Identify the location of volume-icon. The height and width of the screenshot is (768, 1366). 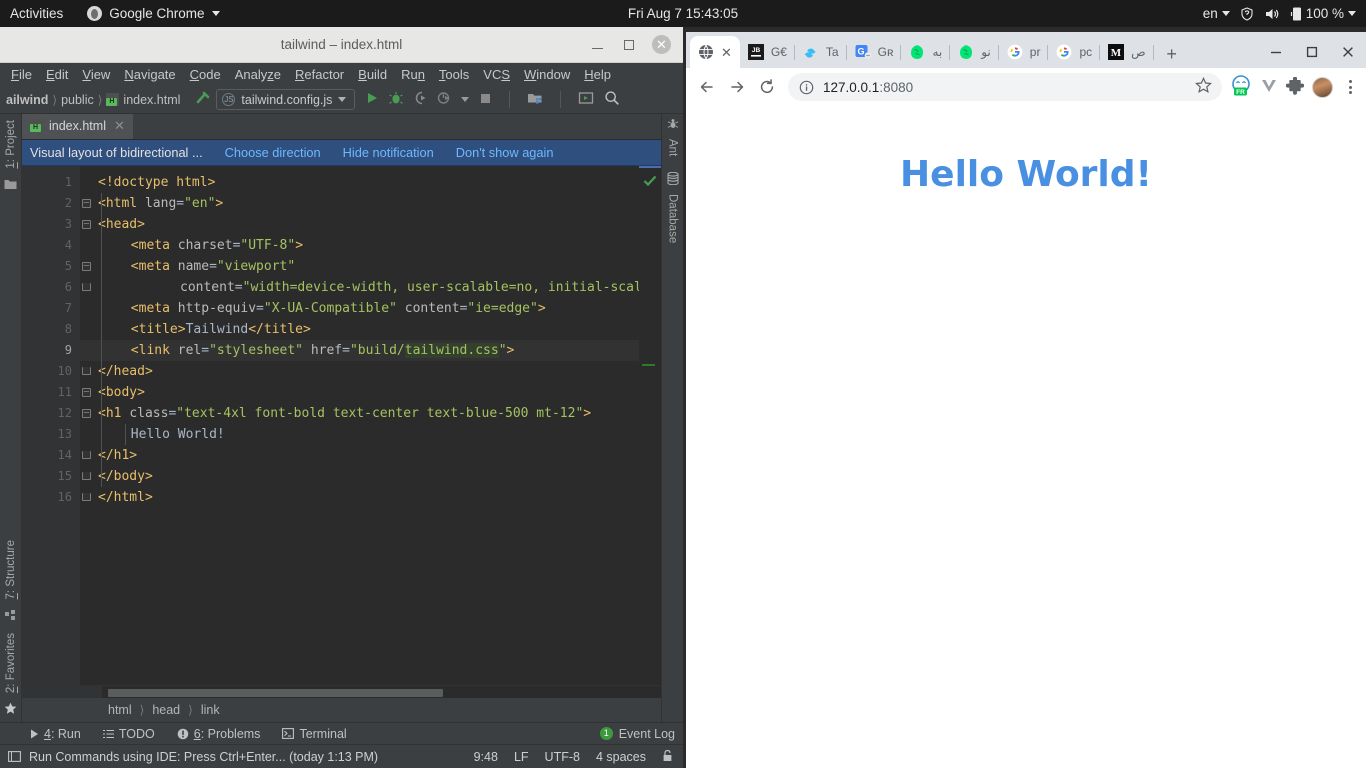
(1272, 14).